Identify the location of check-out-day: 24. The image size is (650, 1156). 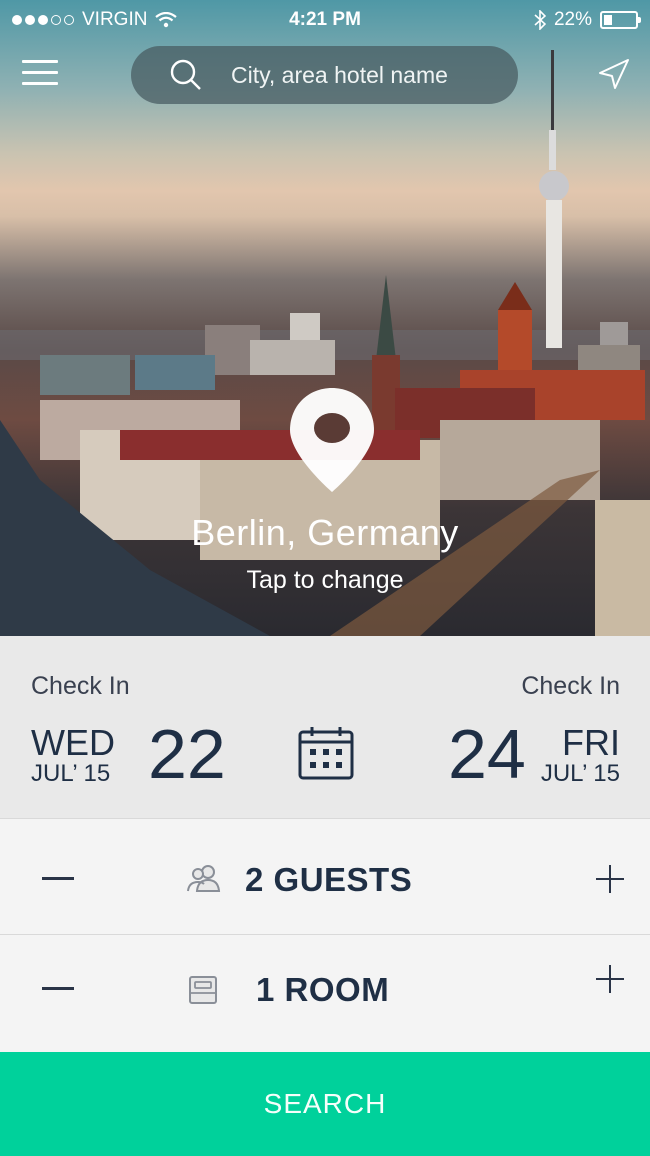
(487, 754).